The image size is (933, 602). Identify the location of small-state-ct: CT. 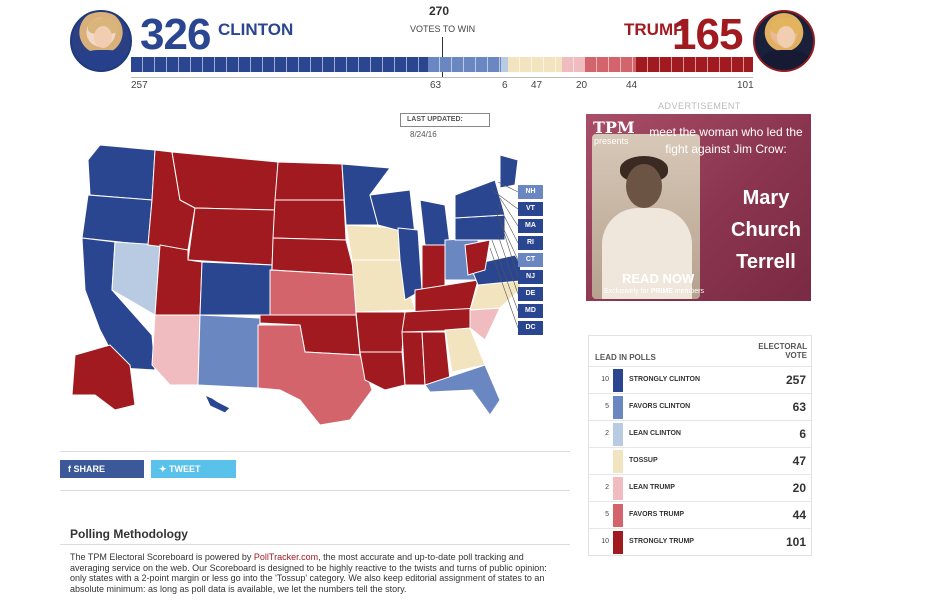
(530, 260).